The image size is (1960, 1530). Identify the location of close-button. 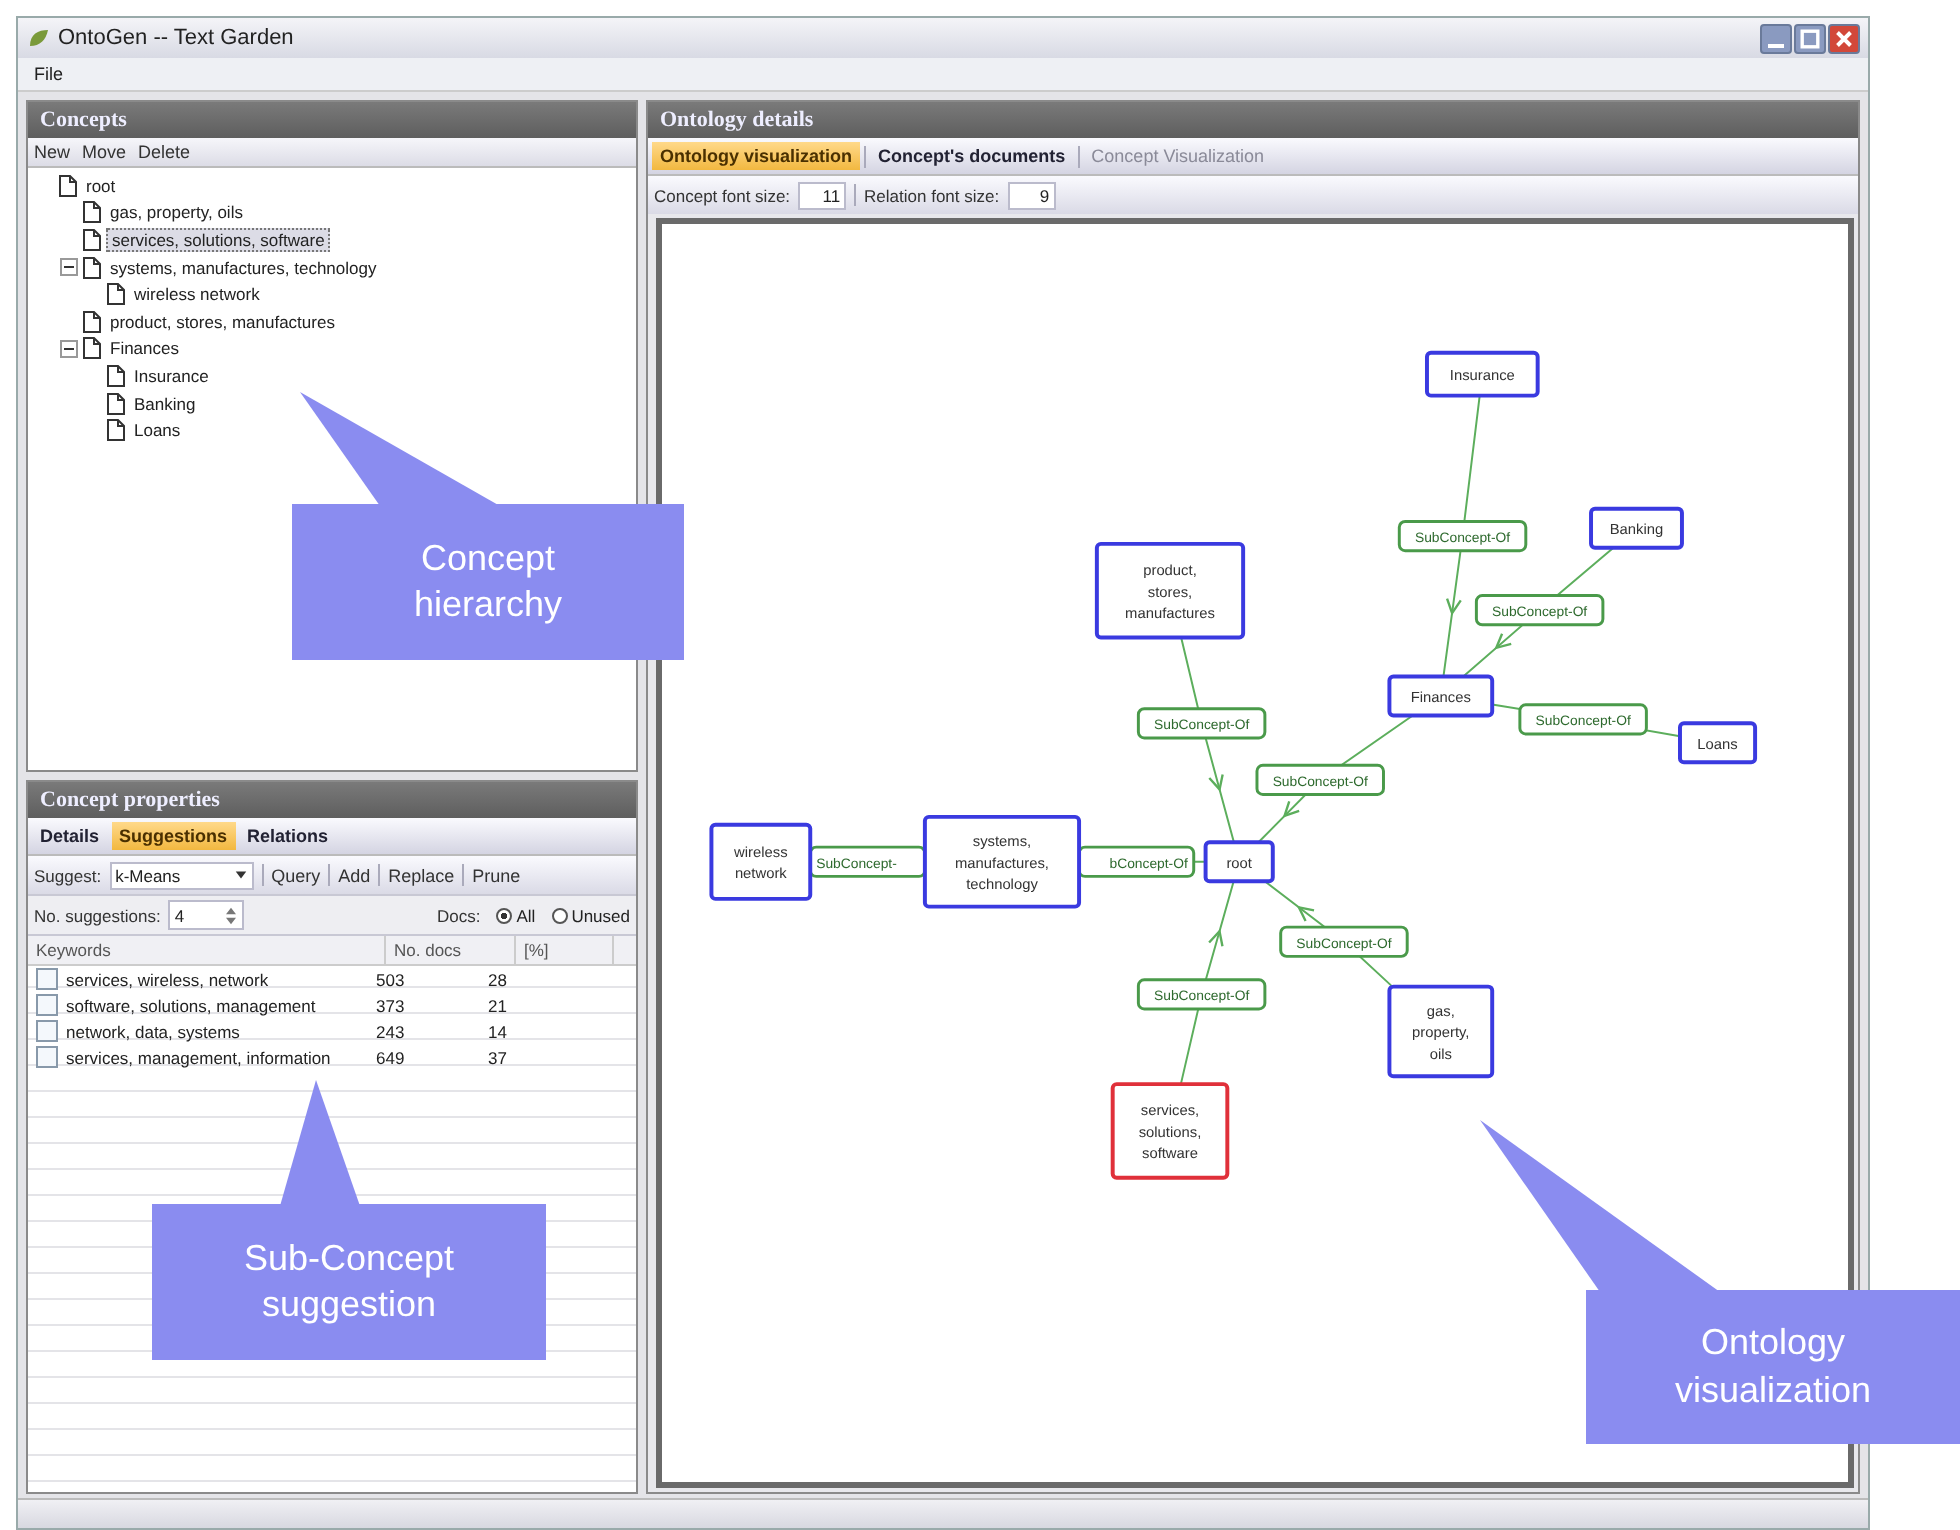
(1844, 38).